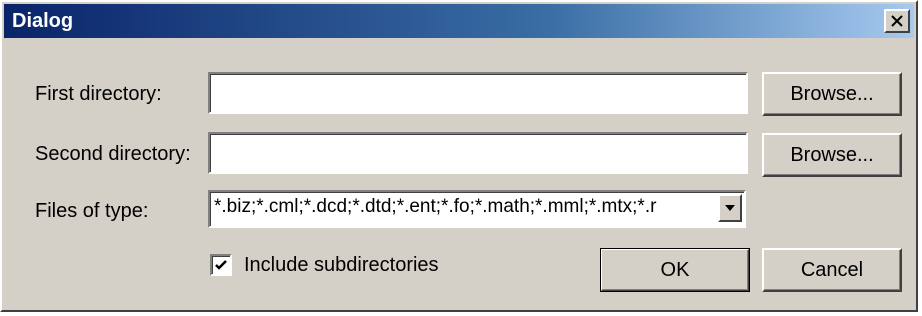 The height and width of the screenshot is (316, 922). I want to click on checkmark-icon, so click(221, 265).